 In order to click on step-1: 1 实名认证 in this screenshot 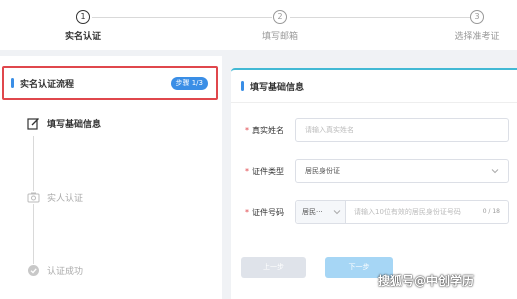, I will do `click(83, 26)`.